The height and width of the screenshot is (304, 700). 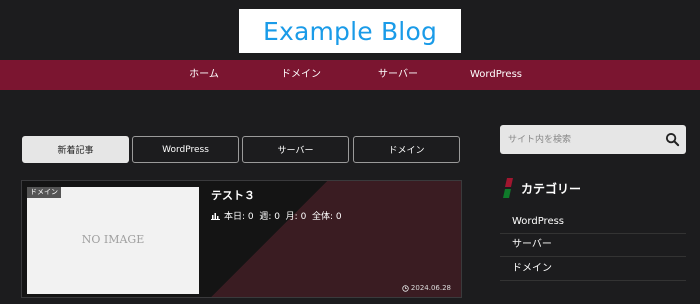 I want to click on tab-wordpress: WordPress, so click(x=185, y=149).